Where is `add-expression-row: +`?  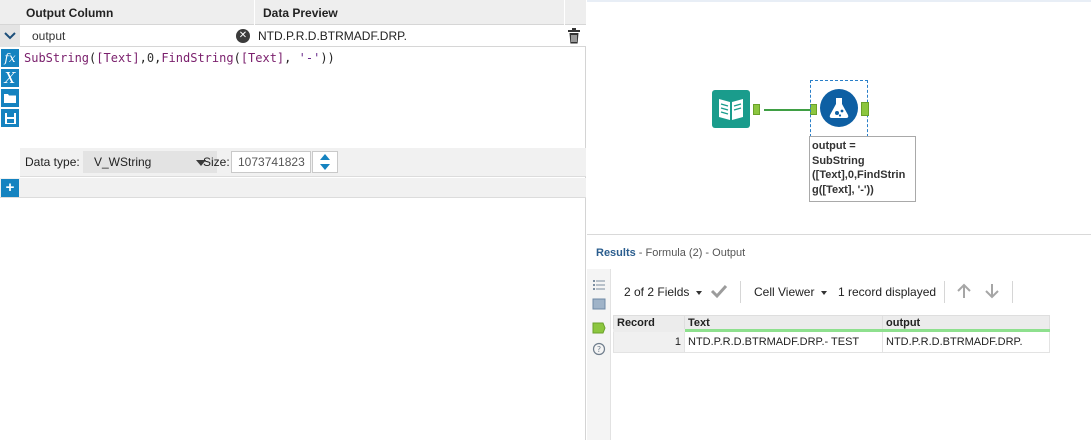 add-expression-row: + is located at coordinates (293, 188).